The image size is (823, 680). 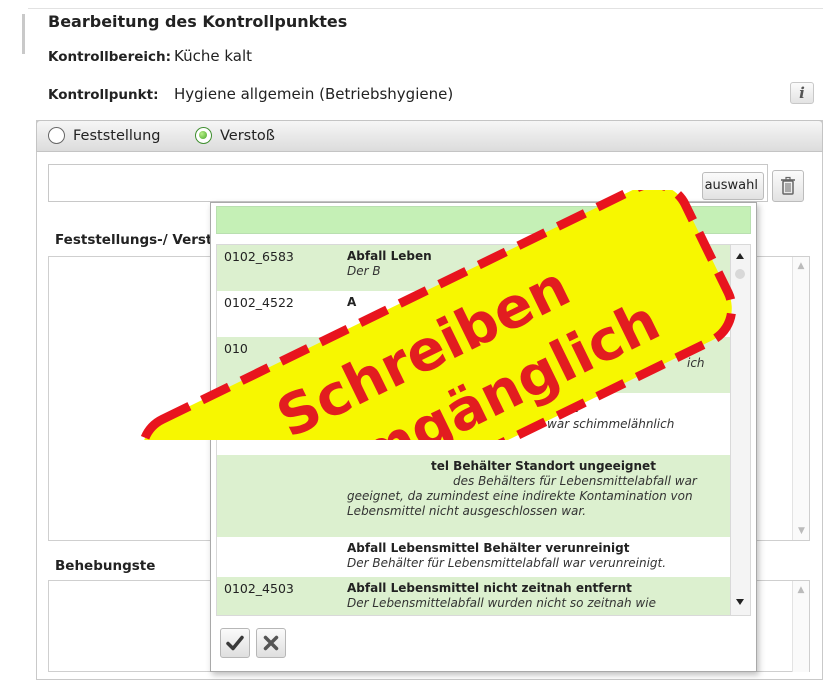 I want to click on list-item-code: 0102_4522, so click(x=259, y=302).